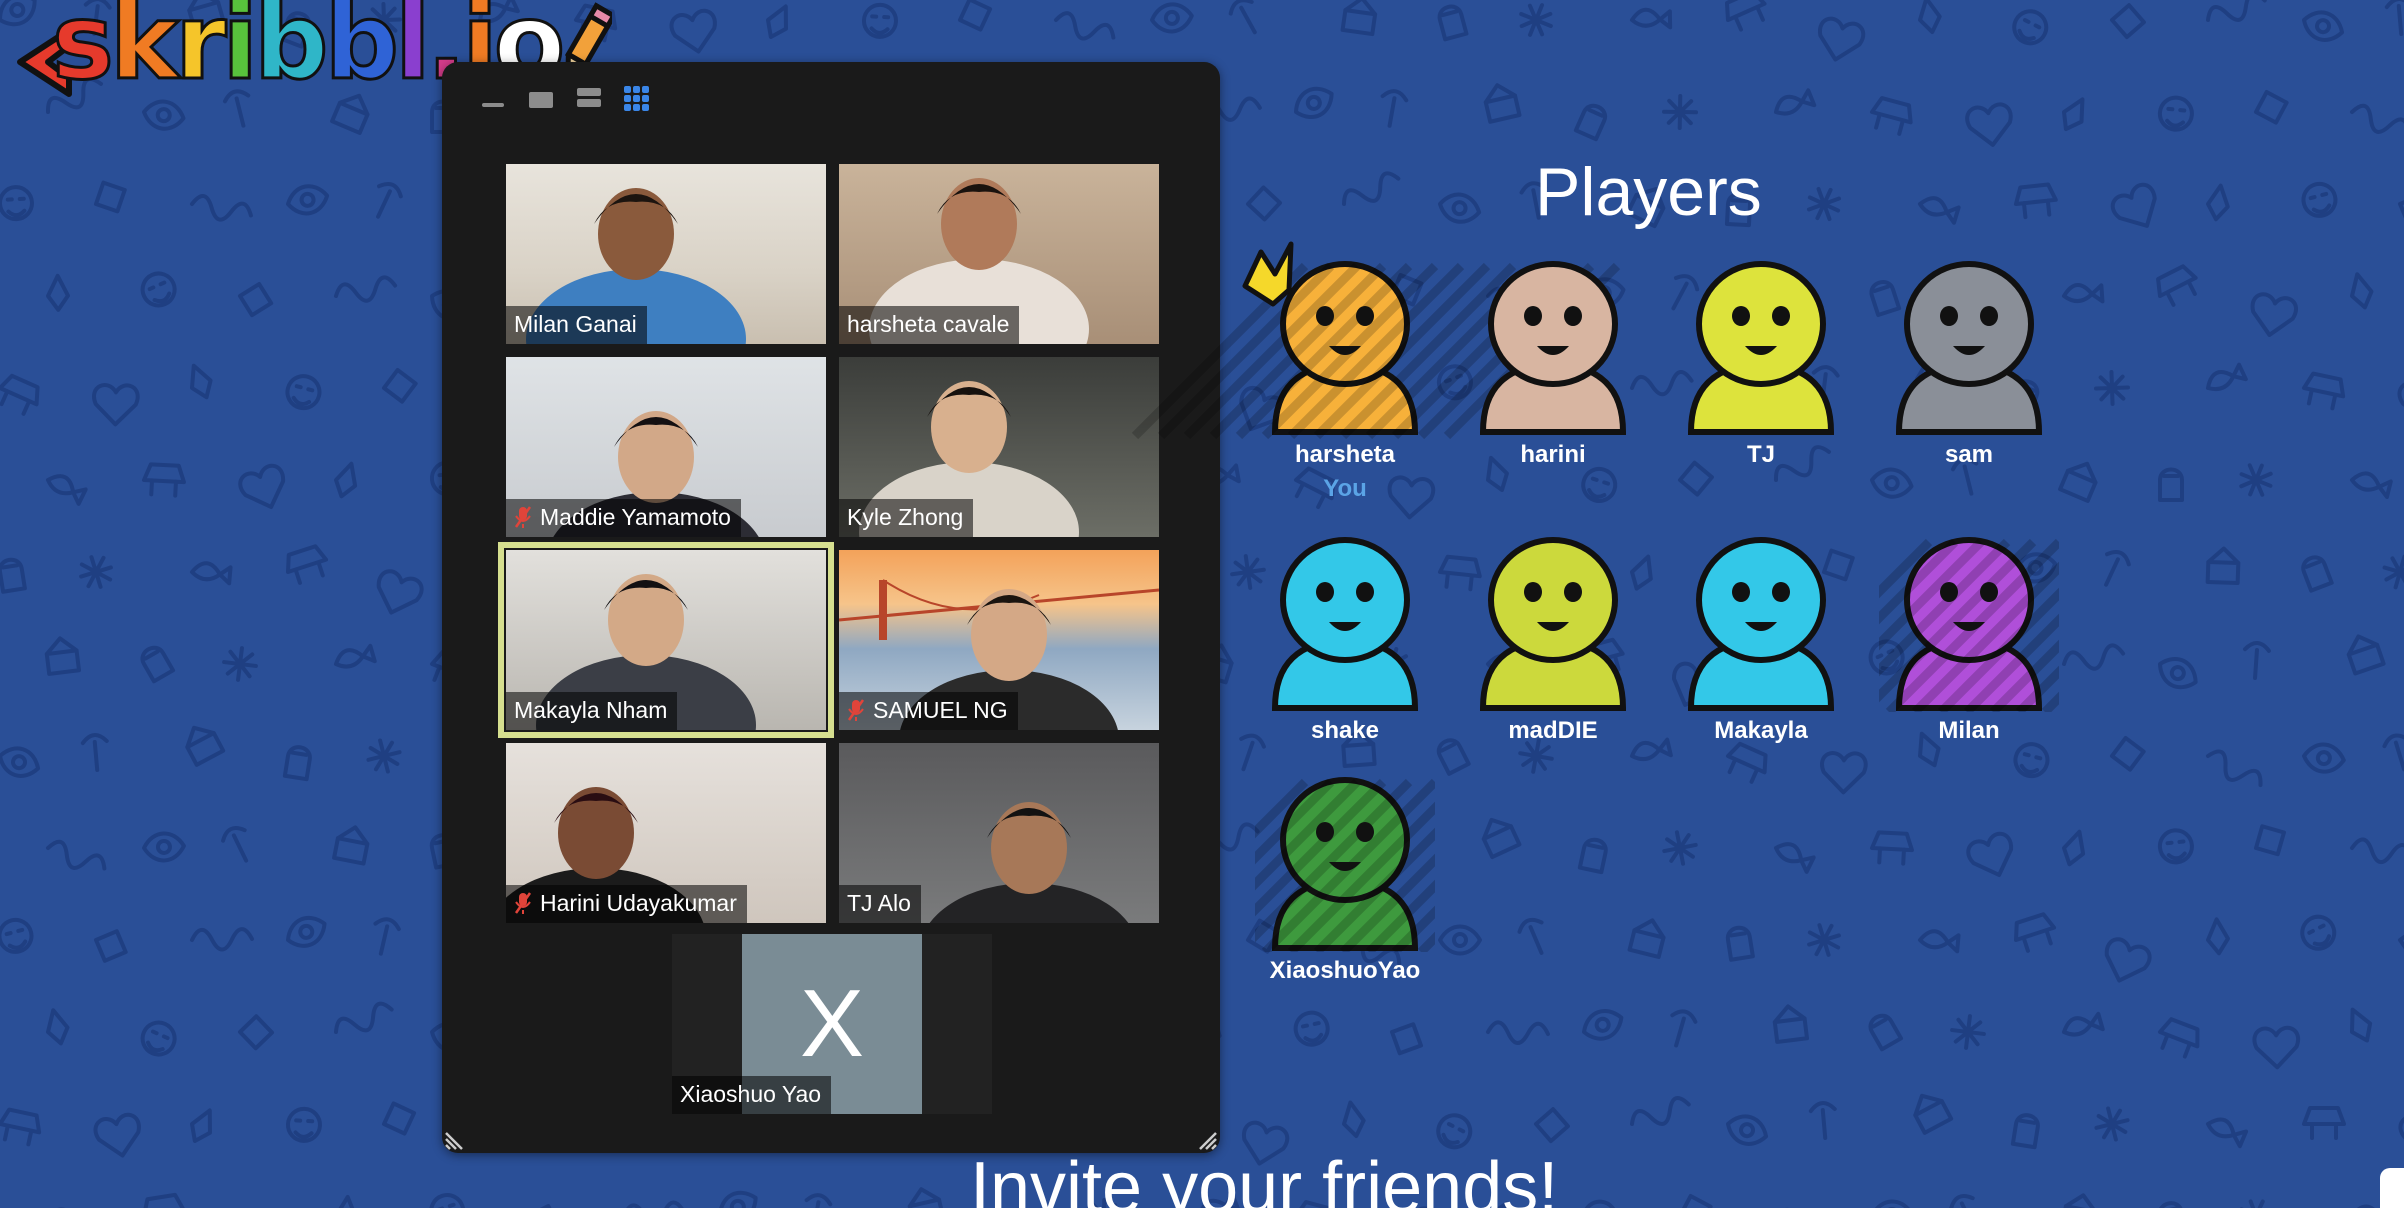 The image size is (2404, 1208). I want to click on player-card: shake, so click(1345, 642).